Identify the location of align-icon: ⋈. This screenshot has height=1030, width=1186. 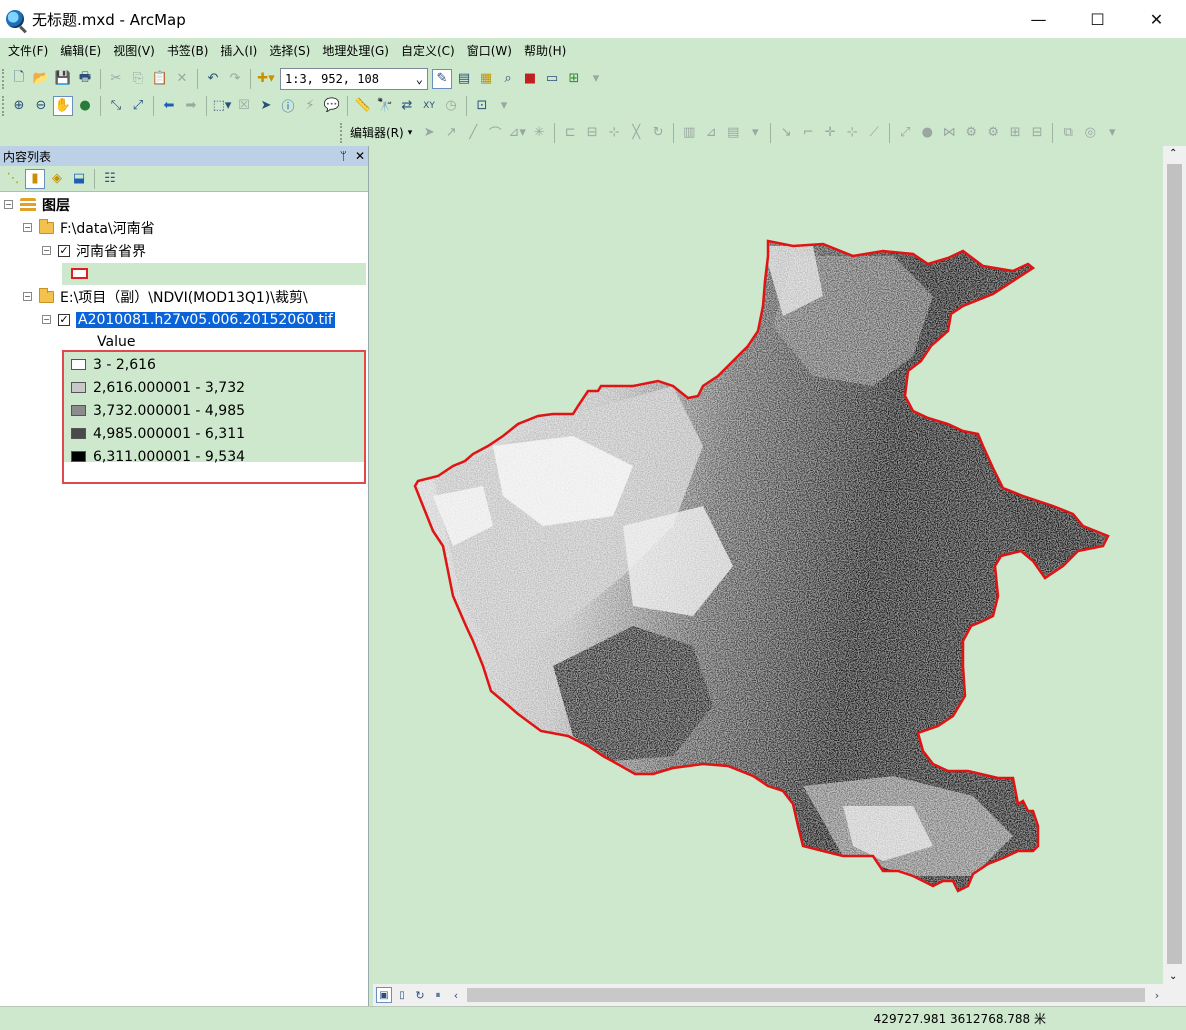
(949, 133).